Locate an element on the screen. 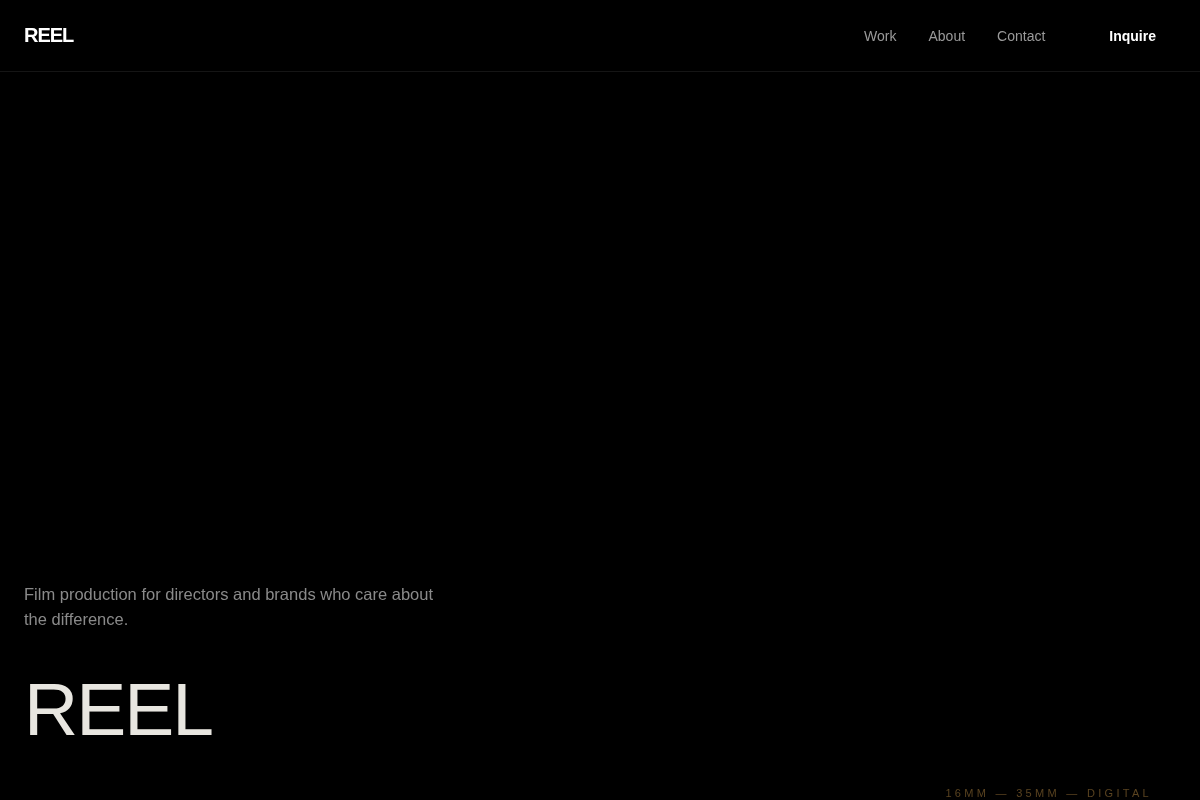 This screenshot has width=1200, height=800. nav-link: Work is located at coordinates (880, 35).